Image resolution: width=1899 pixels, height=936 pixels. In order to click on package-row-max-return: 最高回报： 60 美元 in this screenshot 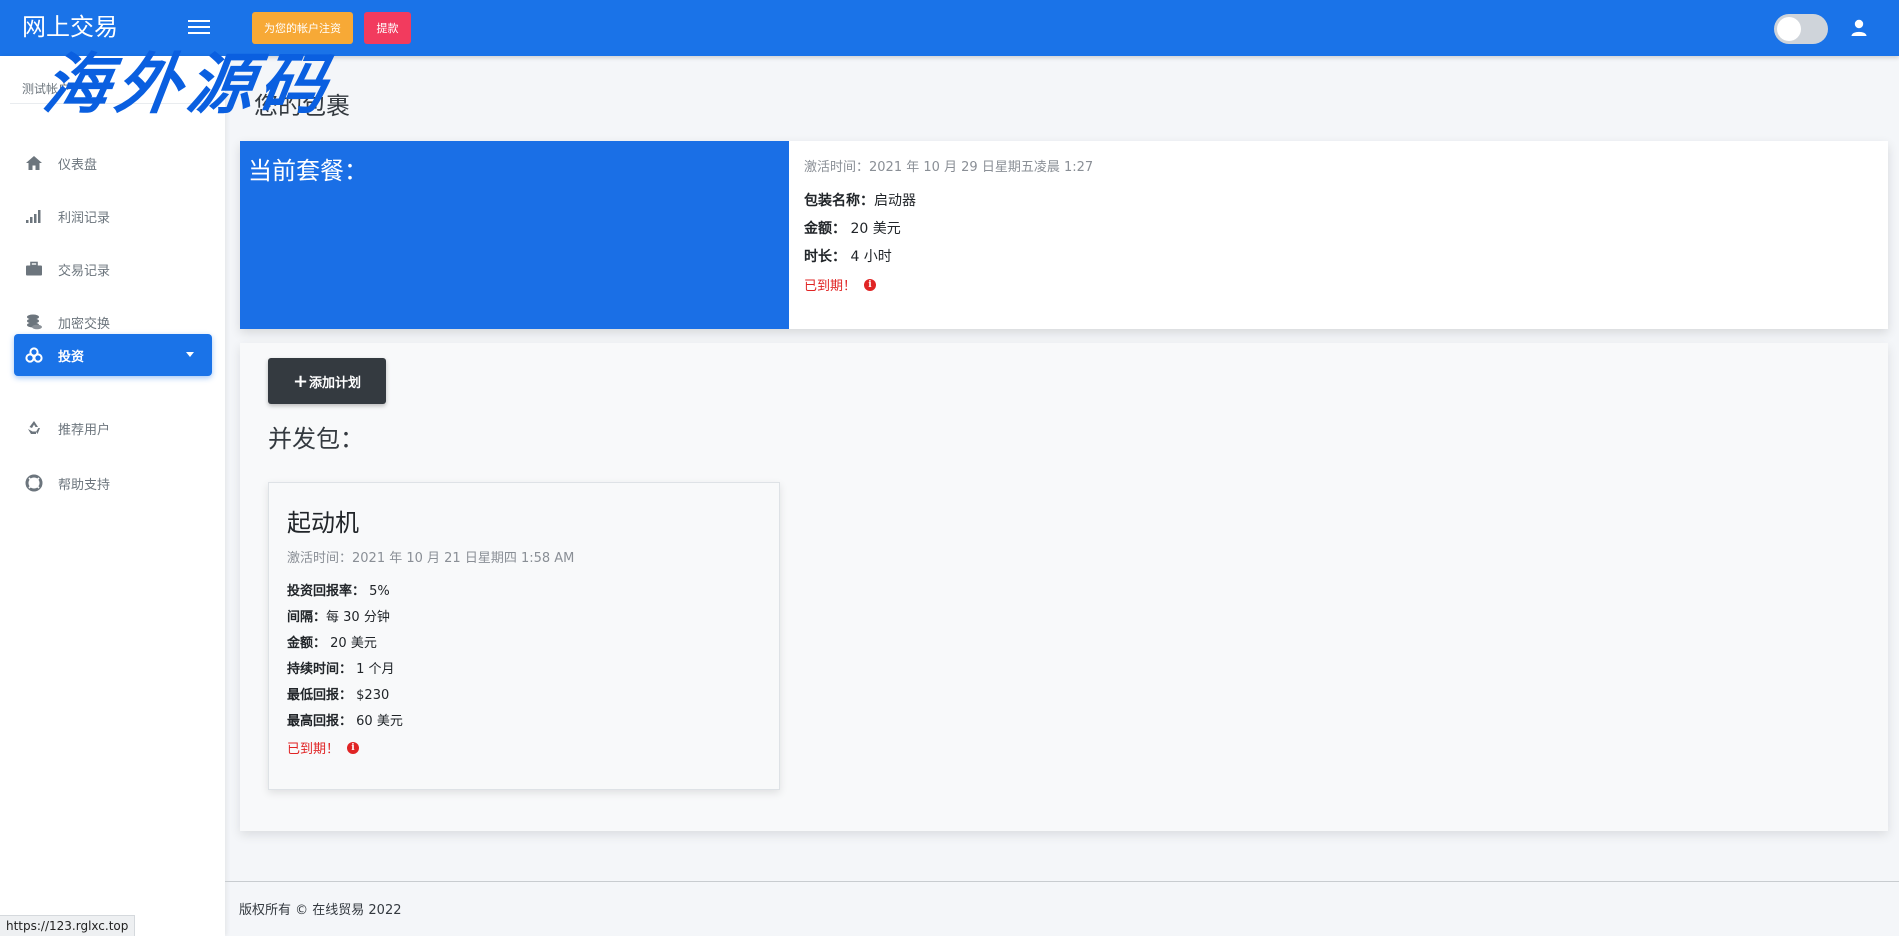, I will do `click(345, 721)`.